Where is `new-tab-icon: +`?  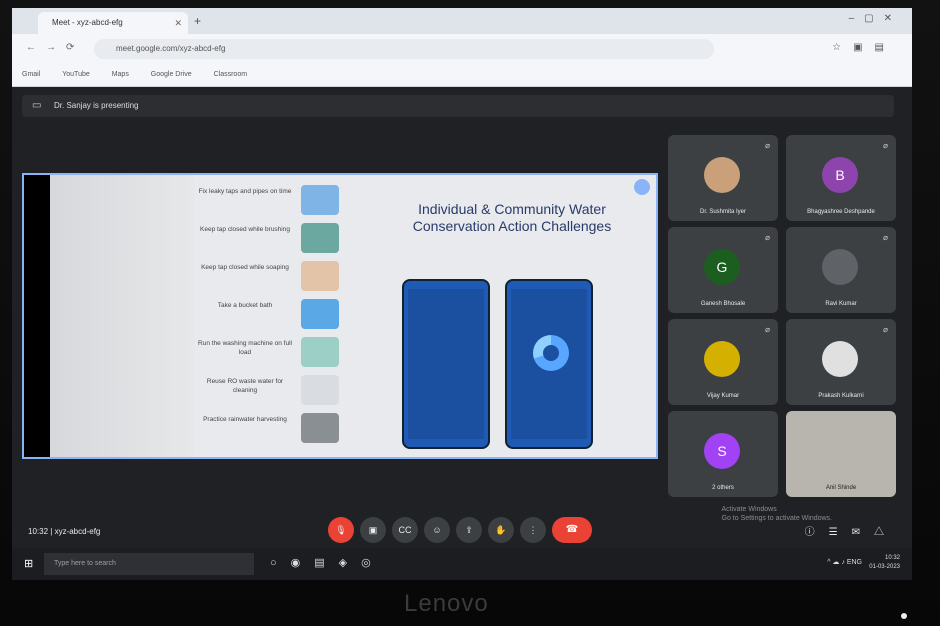
new-tab-icon: + is located at coordinates (197, 21).